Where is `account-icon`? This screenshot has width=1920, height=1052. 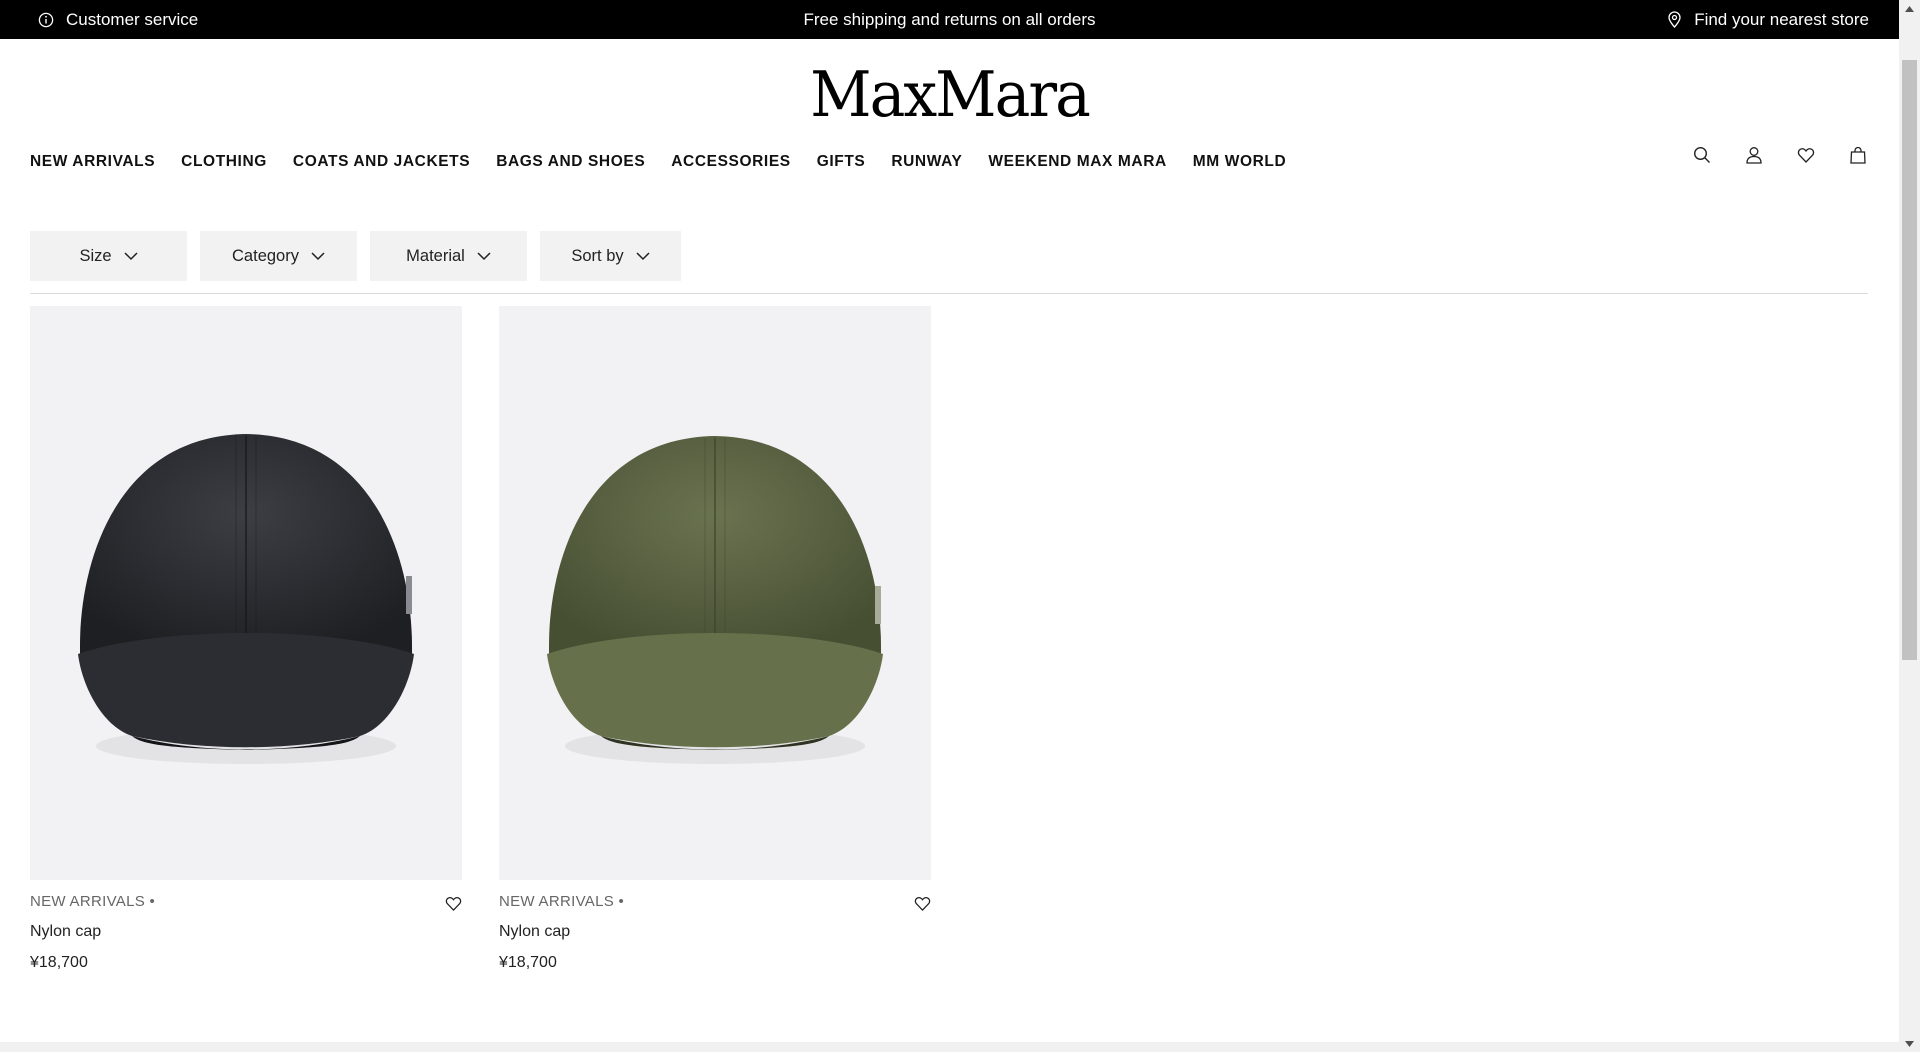
account-icon is located at coordinates (1754, 155).